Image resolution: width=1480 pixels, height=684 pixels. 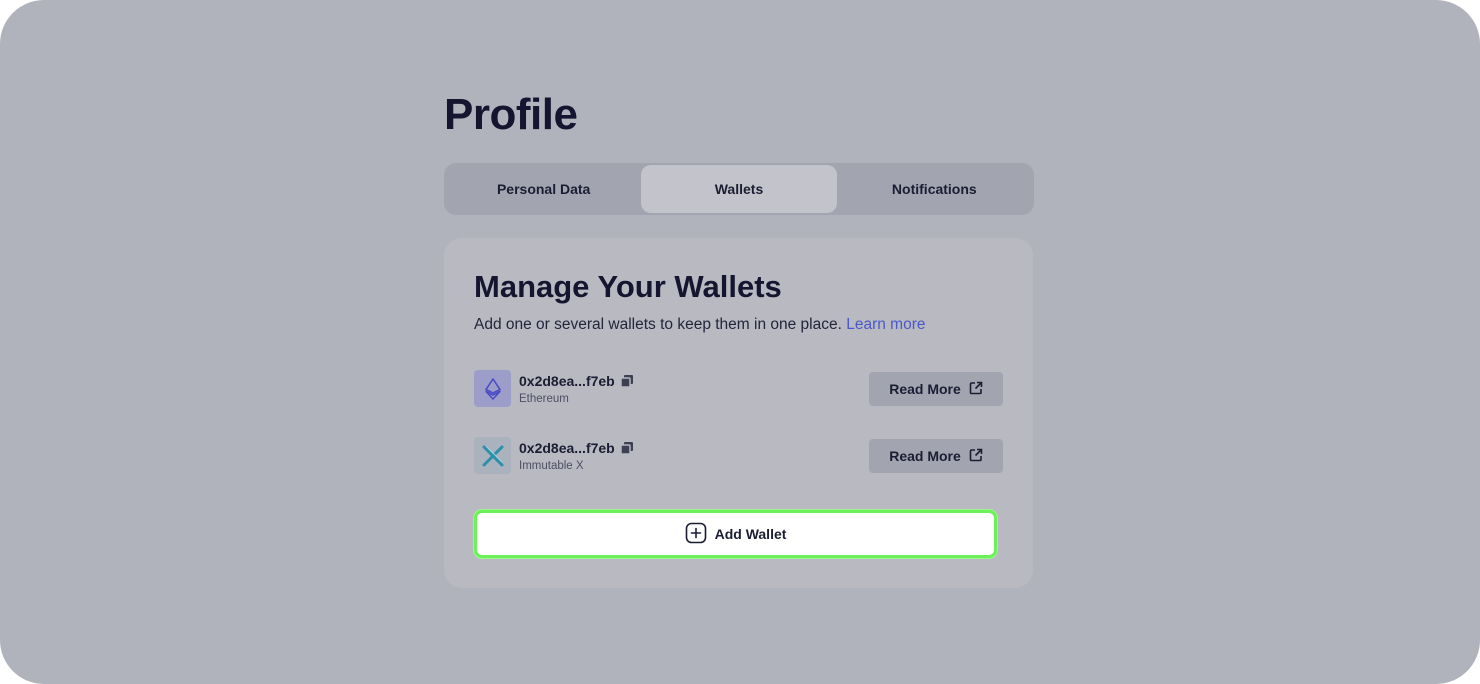 I want to click on profile-tabs: Personal Data Wallets Notifications, so click(x=739, y=189).